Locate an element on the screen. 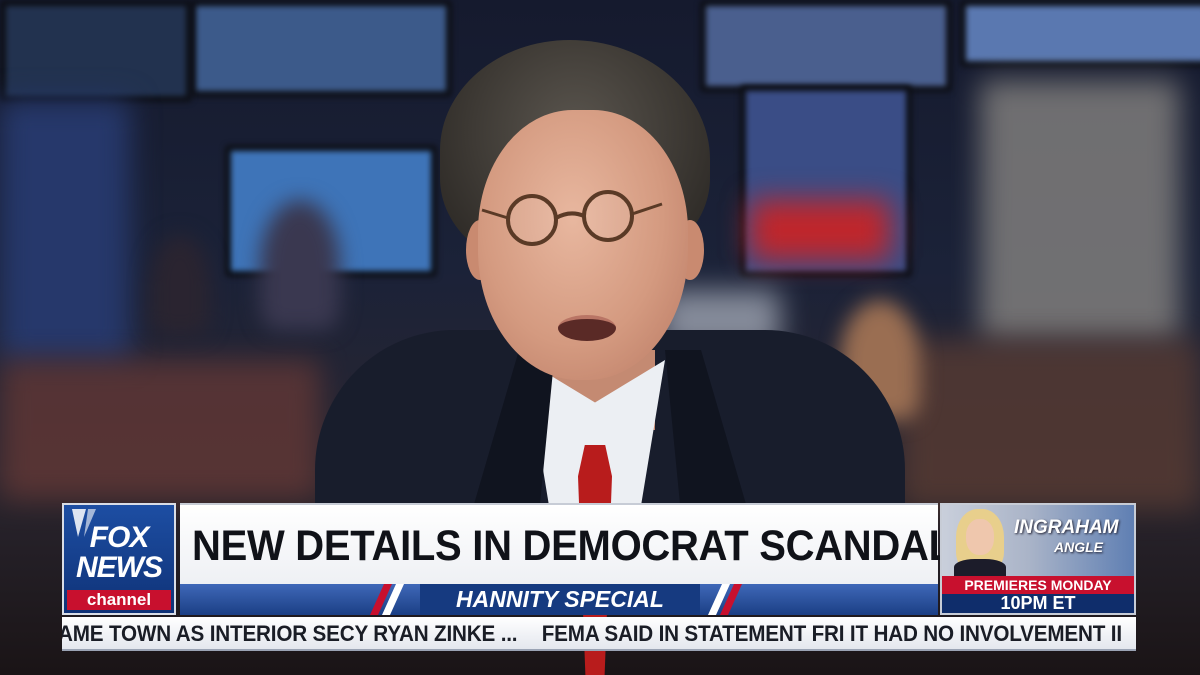  promo-image: INGRAHAM ANGLE is located at coordinates (1038, 542).